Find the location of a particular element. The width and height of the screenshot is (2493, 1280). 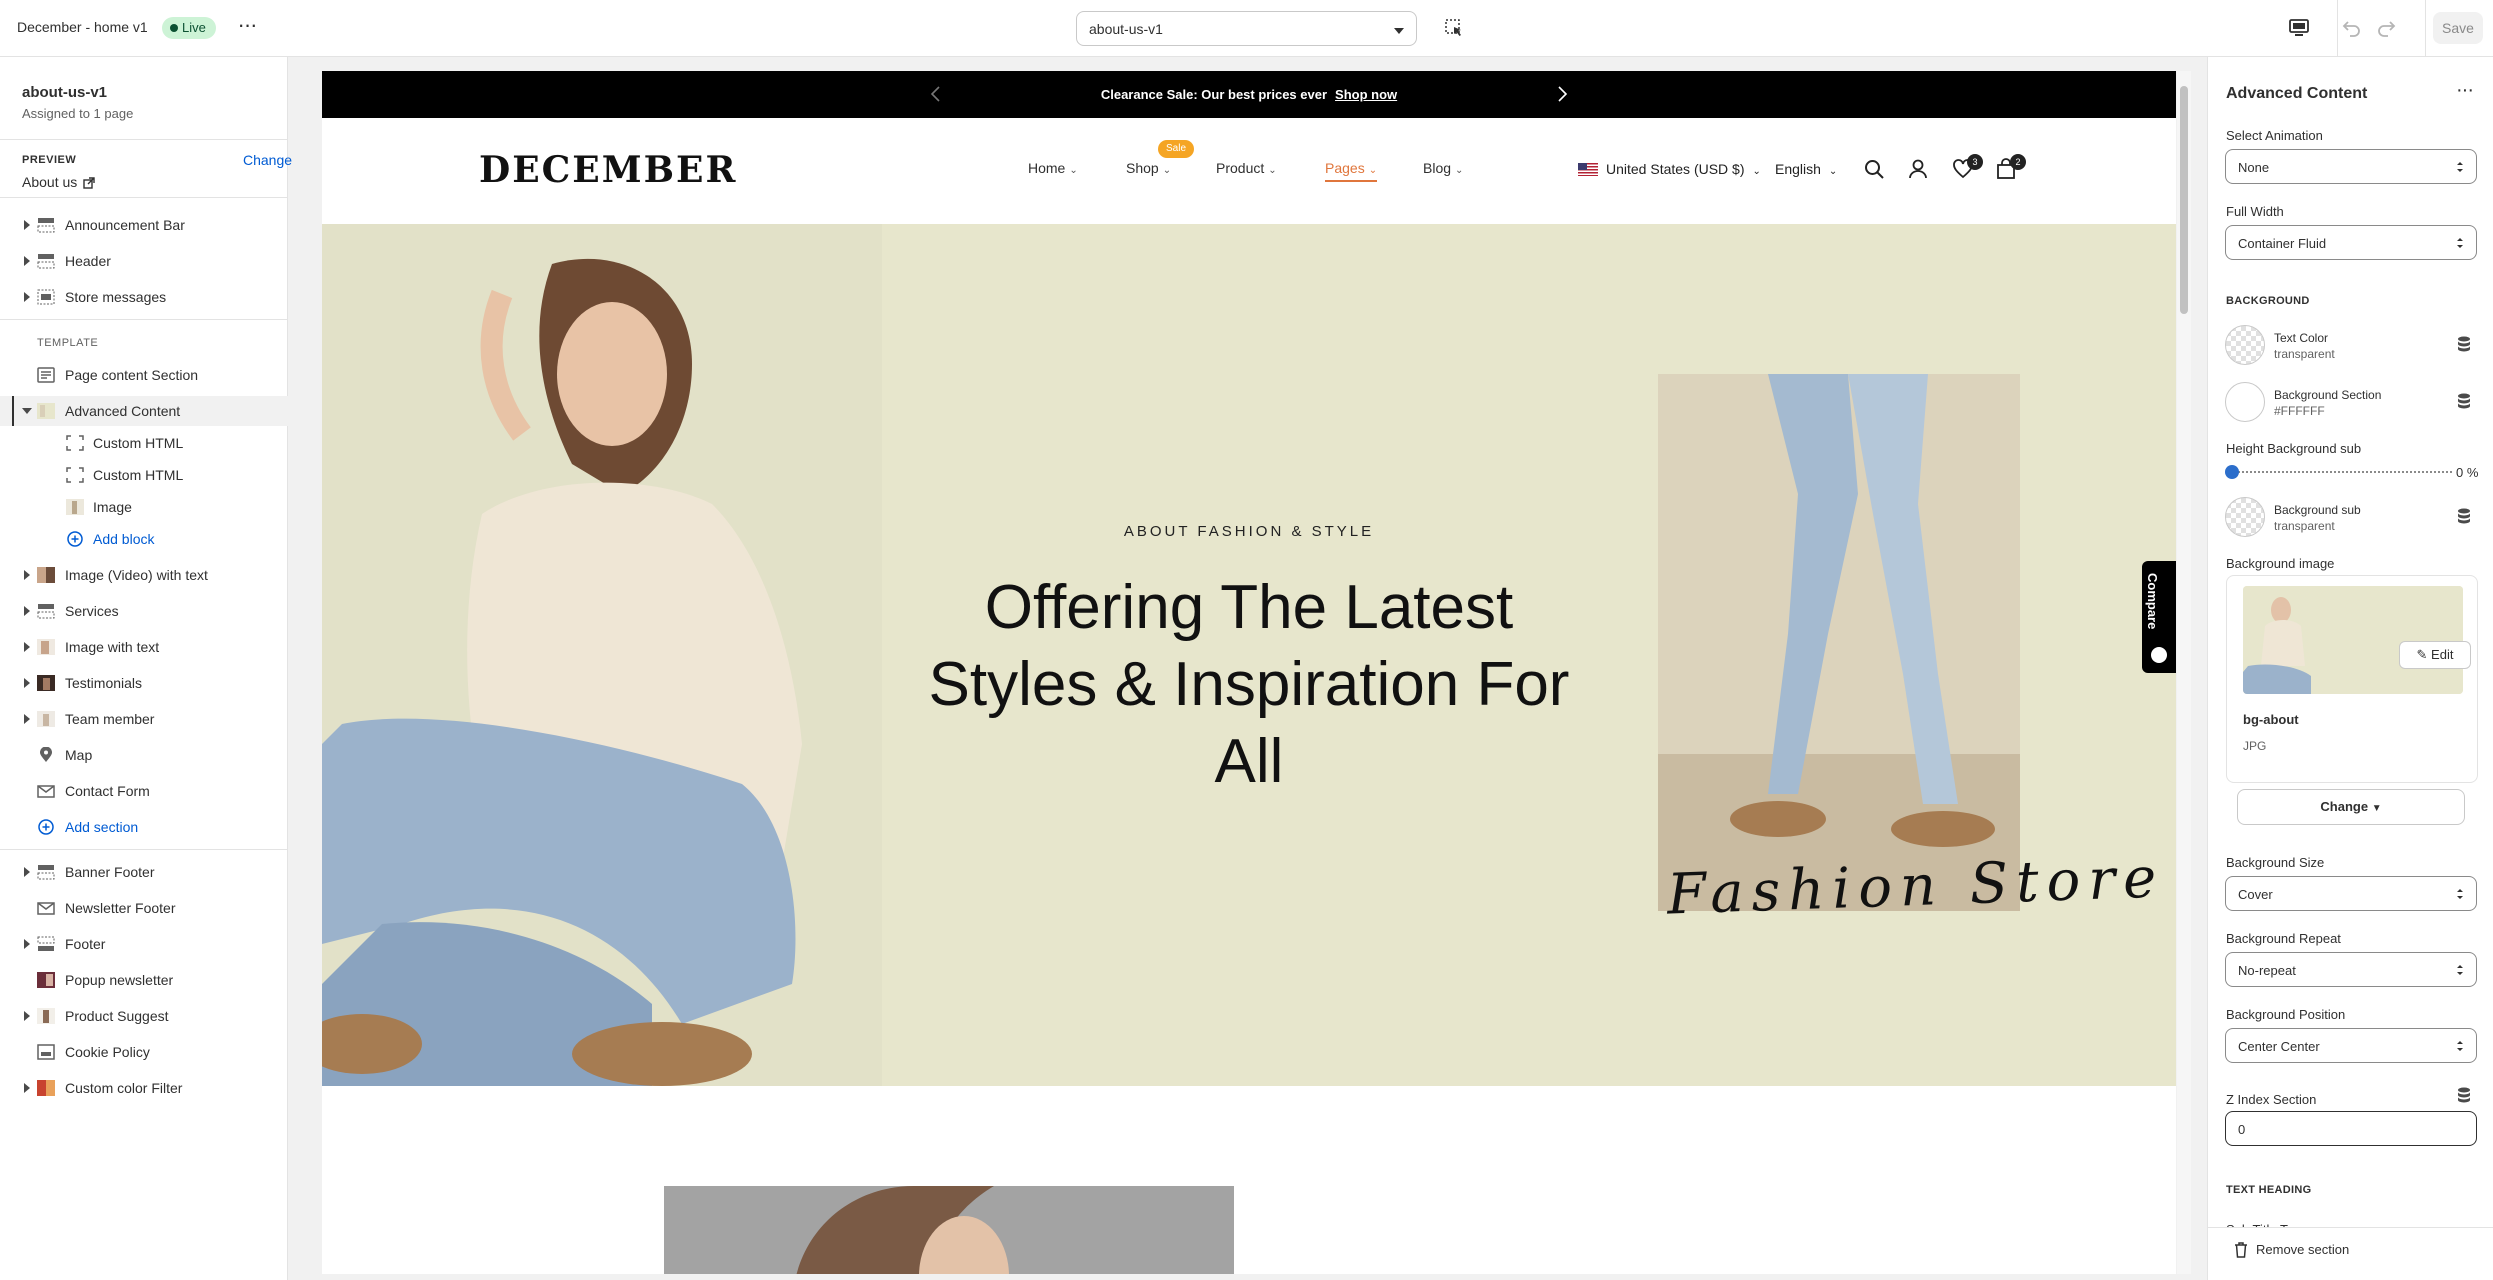

section-banner-footer: Banner Footer is located at coordinates (144, 872).